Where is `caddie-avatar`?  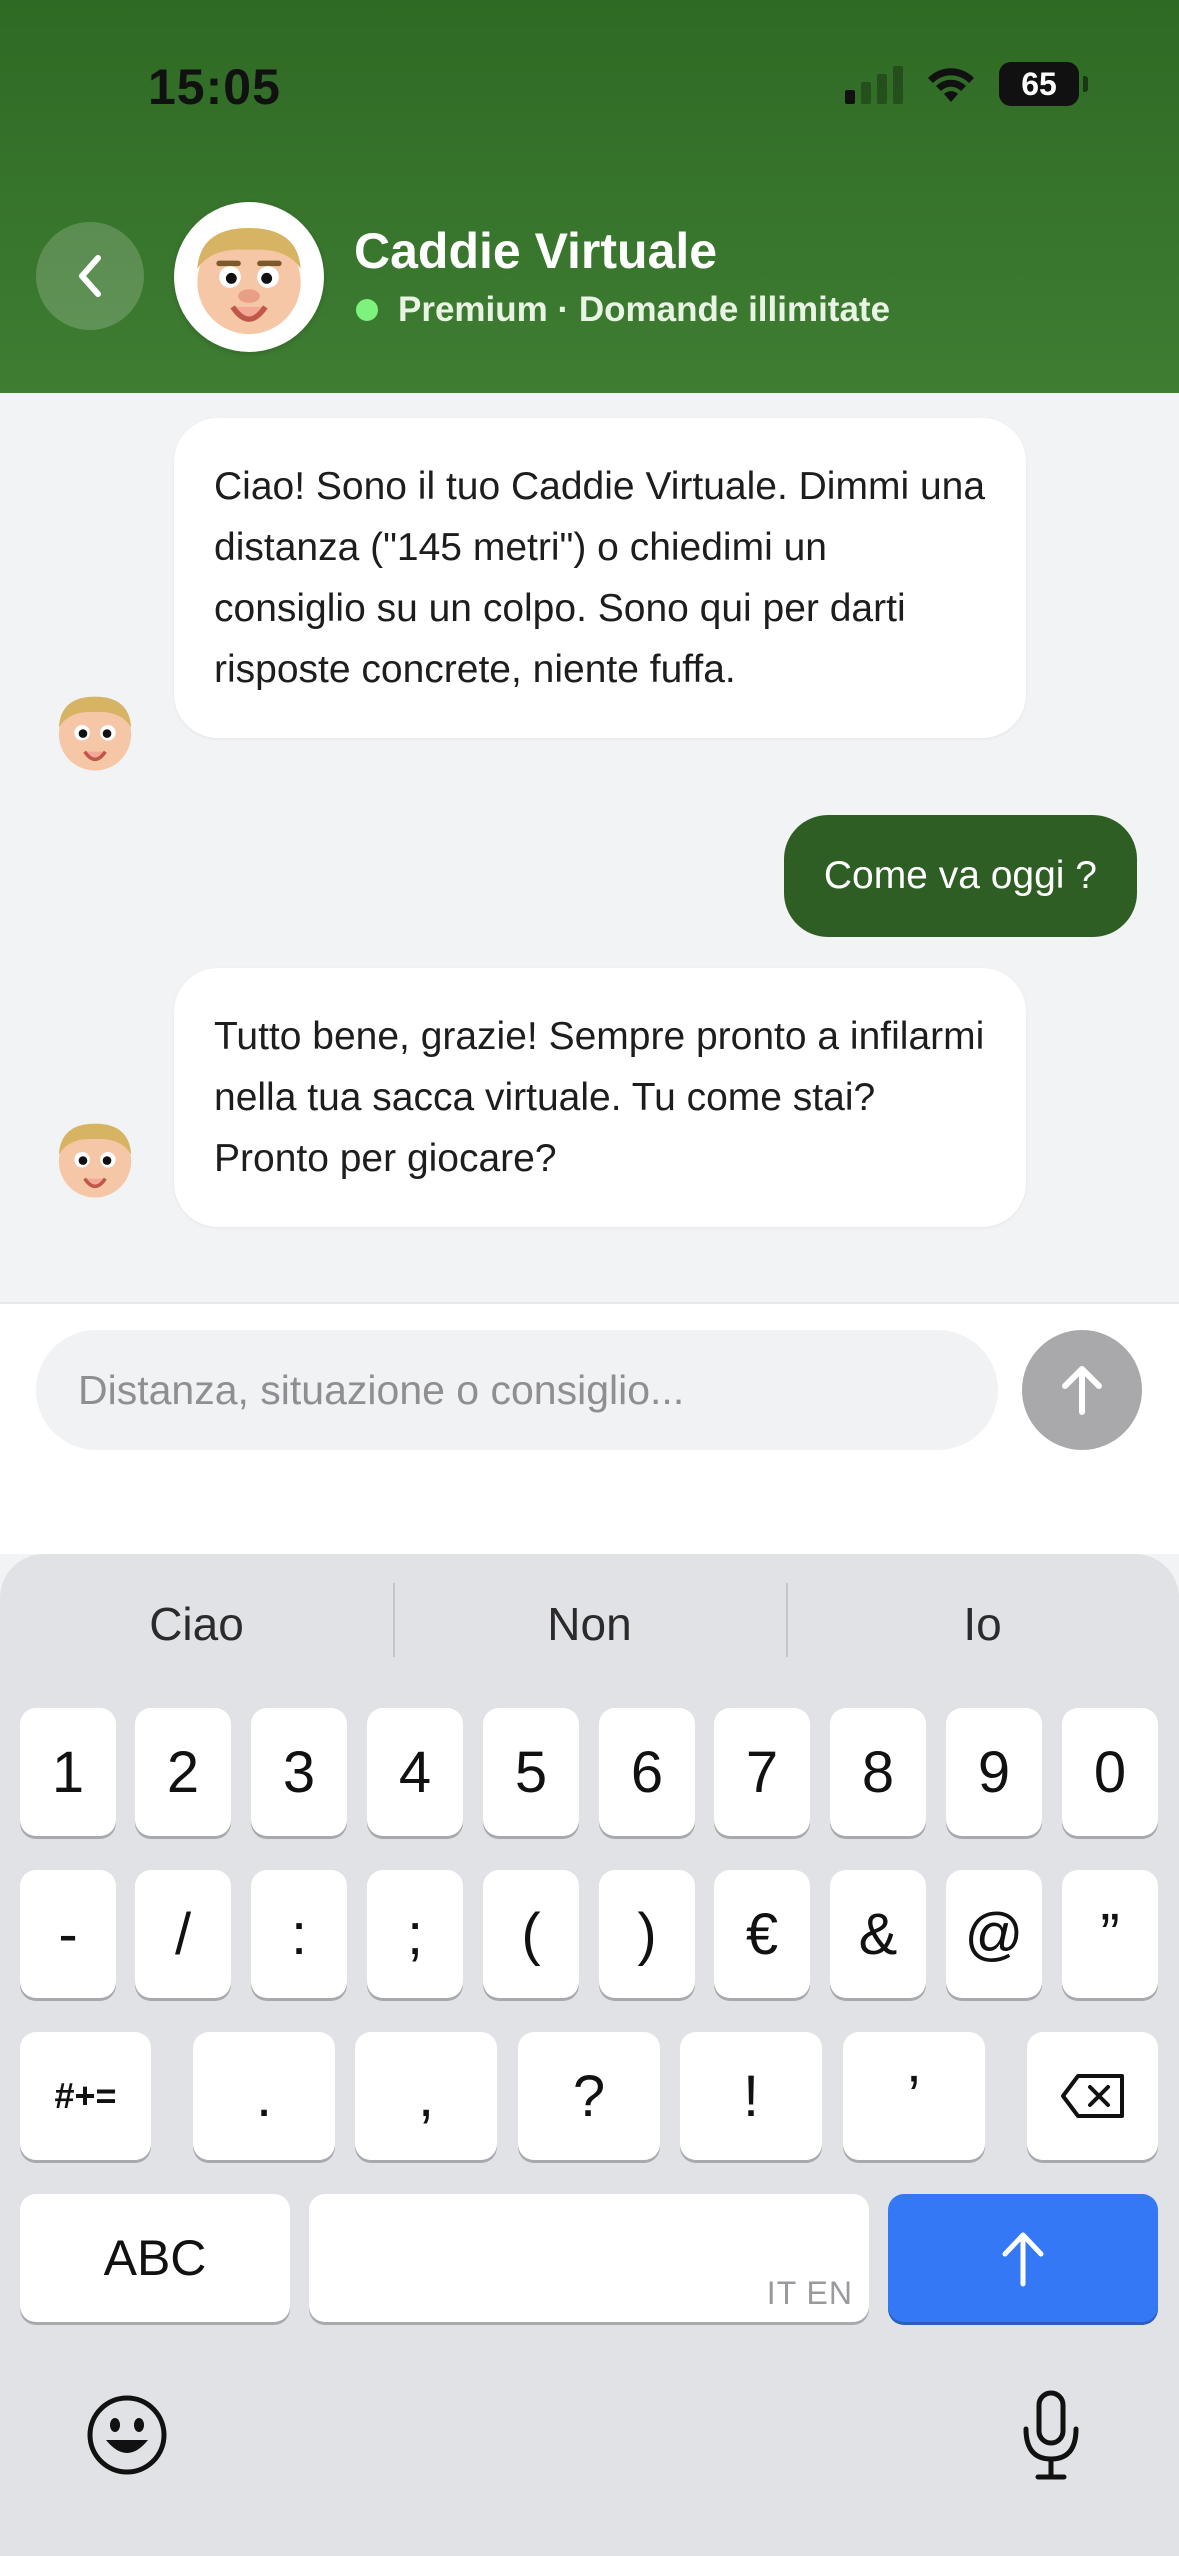
caddie-avatar is located at coordinates (249, 277).